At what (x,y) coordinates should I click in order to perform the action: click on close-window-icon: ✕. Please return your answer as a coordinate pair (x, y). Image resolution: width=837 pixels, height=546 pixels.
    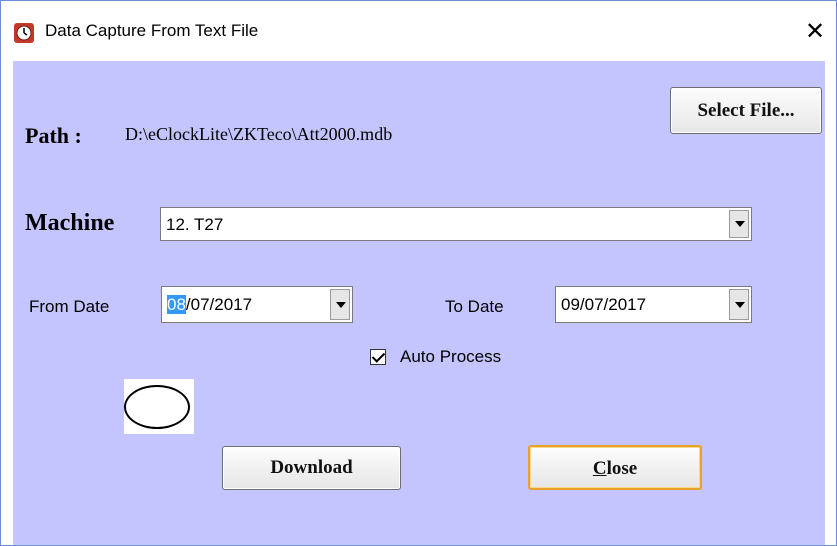
    Looking at the image, I should click on (815, 31).